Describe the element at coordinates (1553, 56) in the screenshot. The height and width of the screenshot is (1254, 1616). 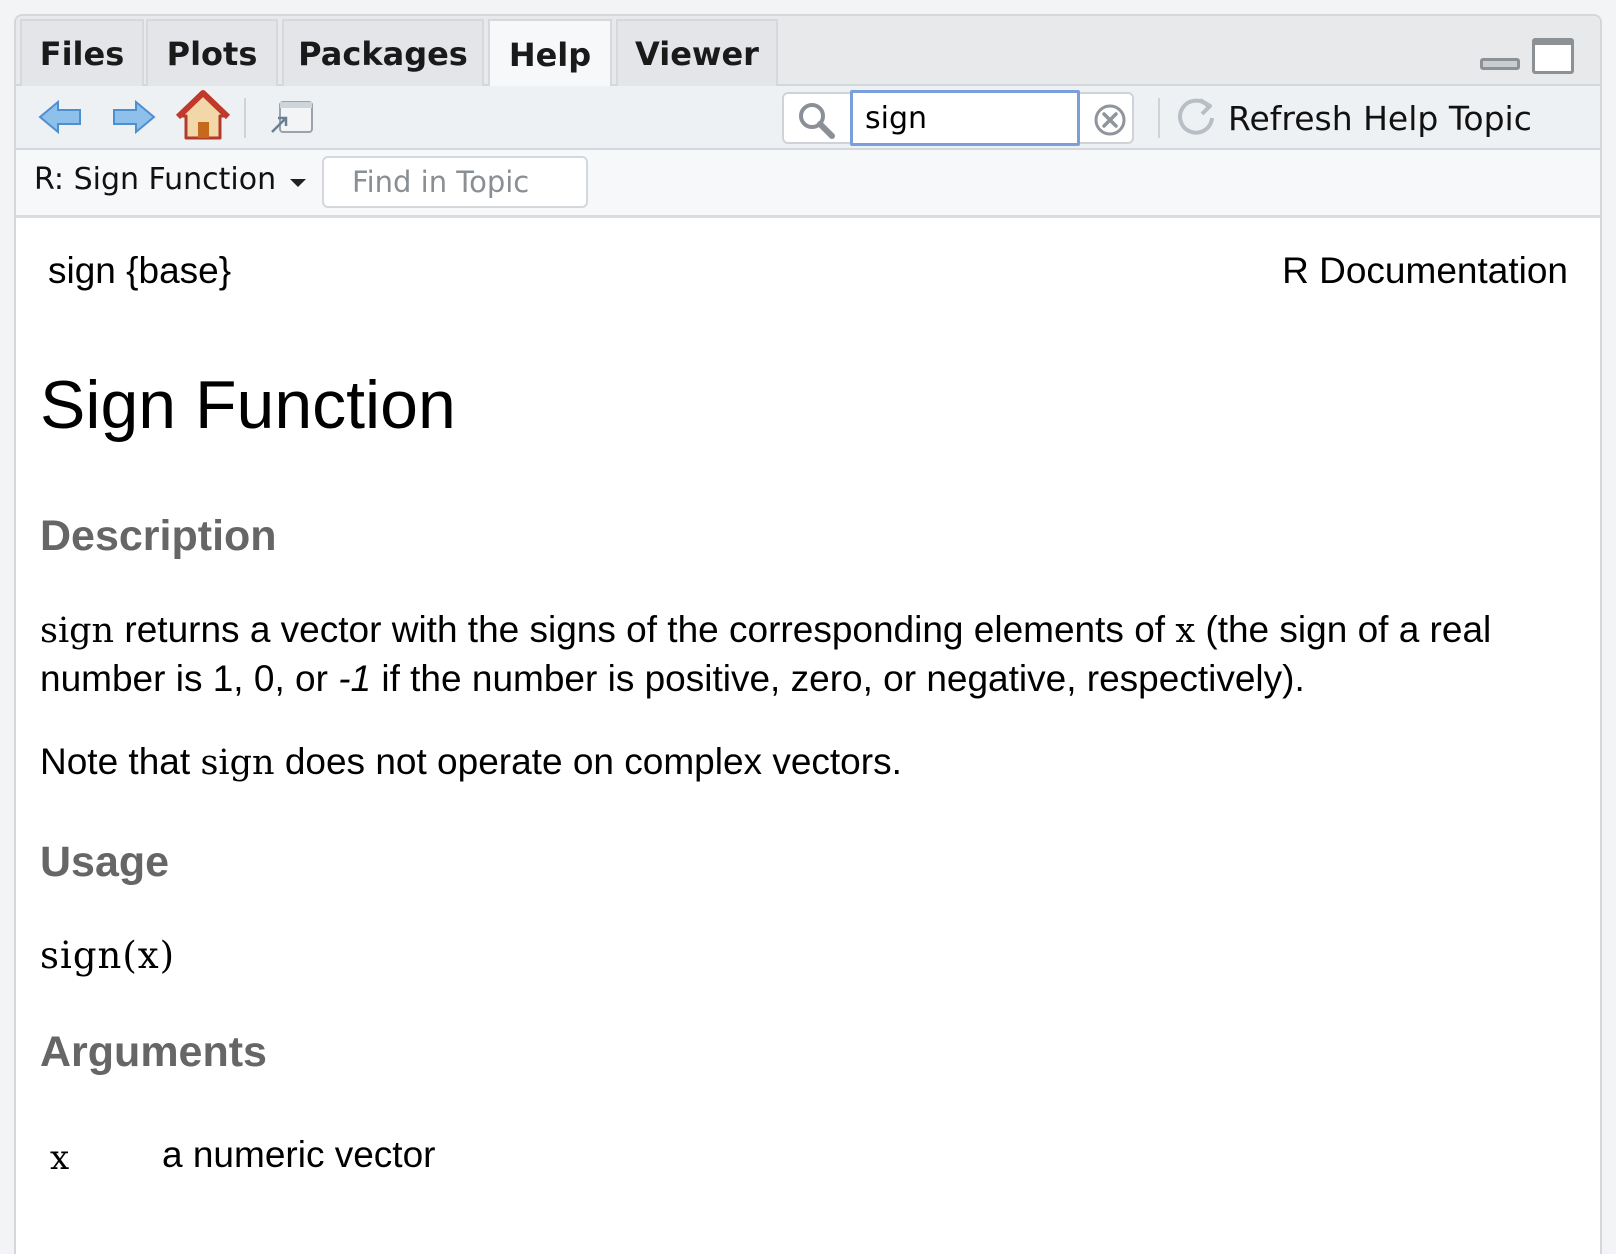
I see `maximize-pane-icon` at that location.